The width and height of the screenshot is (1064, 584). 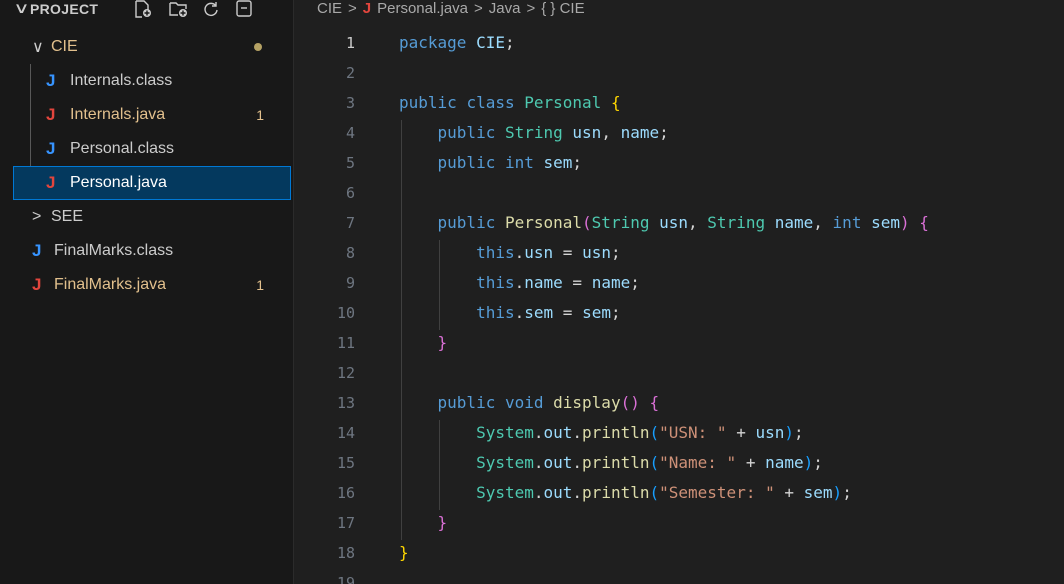 I want to click on line-number: 19, so click(x=345, y=579).